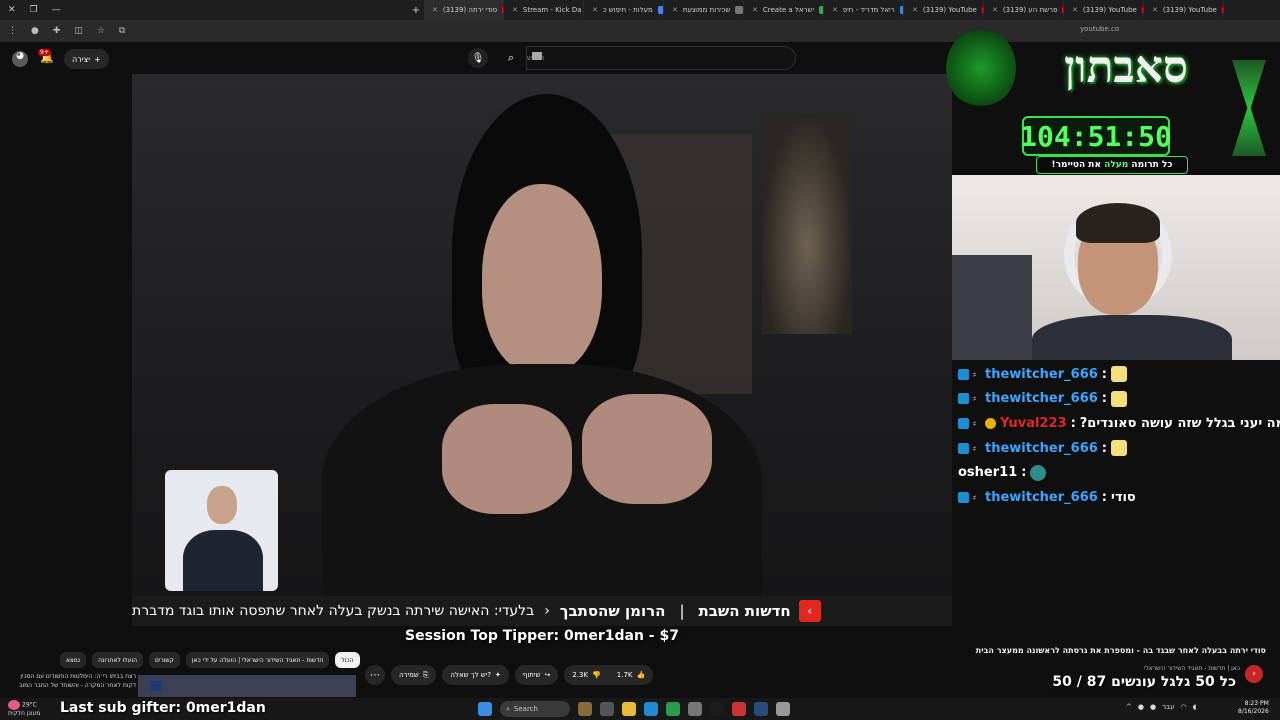  What do you see at coordinates (73, 660) in the screenshot?
I see `filter-chip: נמצא` at bounding box center [73, 660].